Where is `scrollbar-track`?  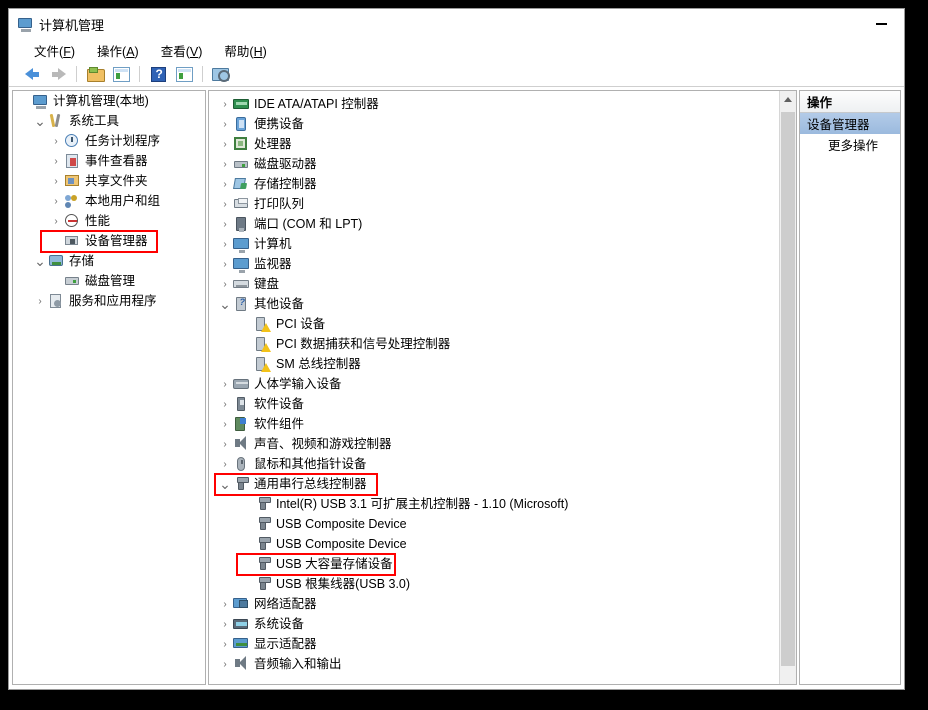
scrollbar-track is located at coordinates (788, 396).